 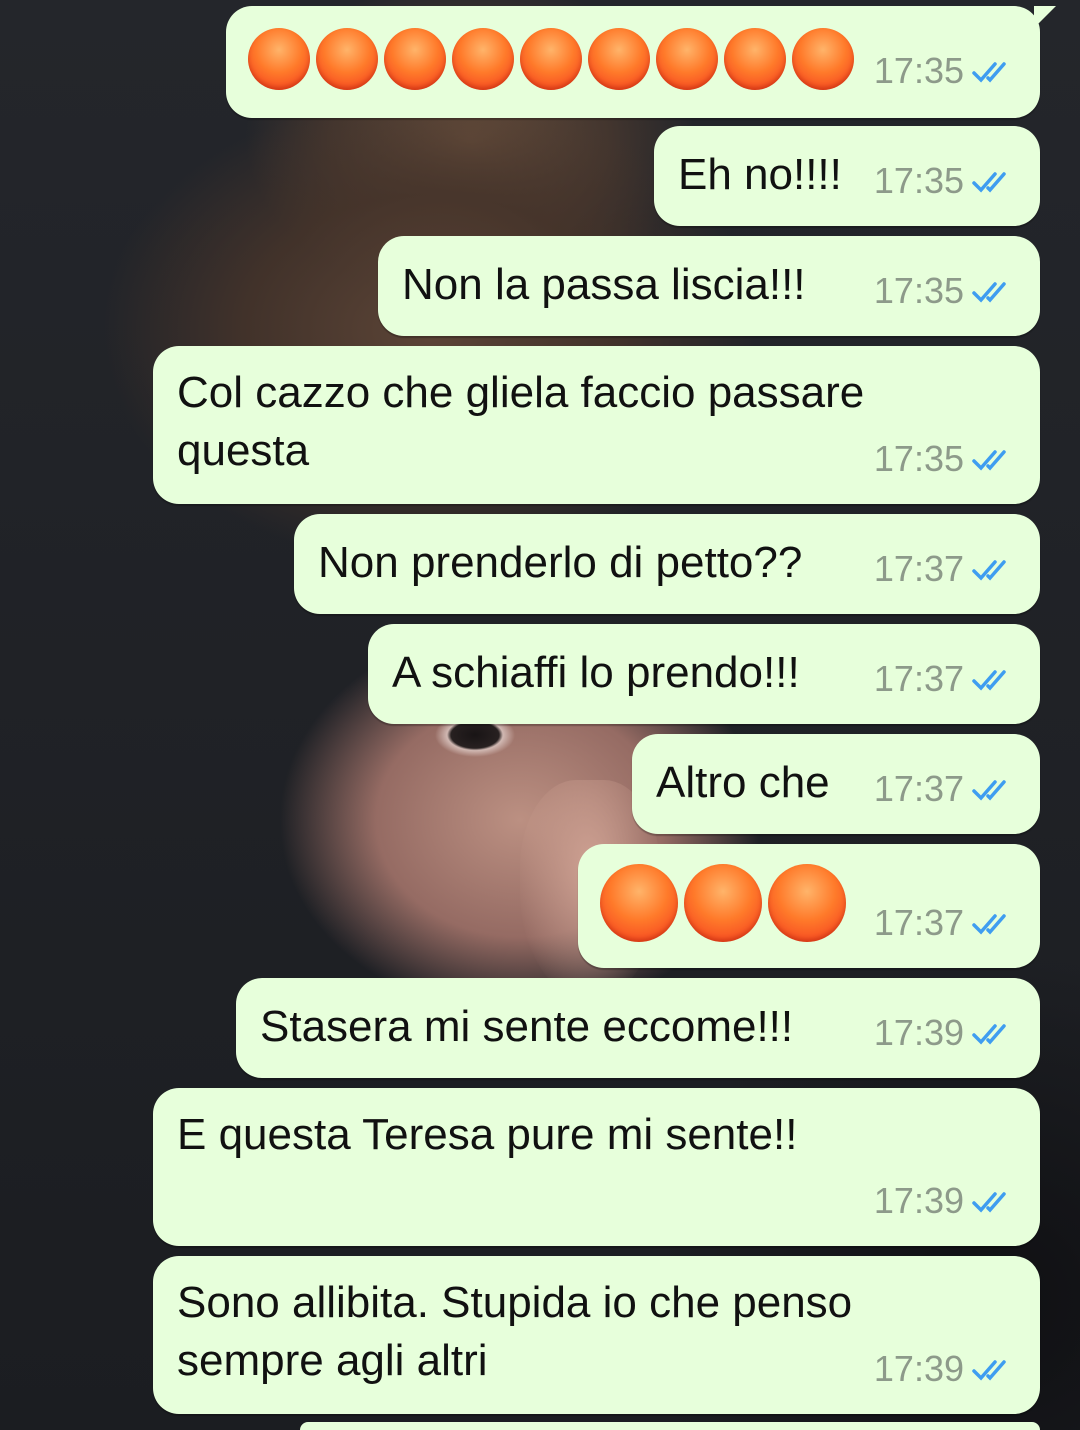 I want to click on bubble-tail, so click(x=1045, y=17).